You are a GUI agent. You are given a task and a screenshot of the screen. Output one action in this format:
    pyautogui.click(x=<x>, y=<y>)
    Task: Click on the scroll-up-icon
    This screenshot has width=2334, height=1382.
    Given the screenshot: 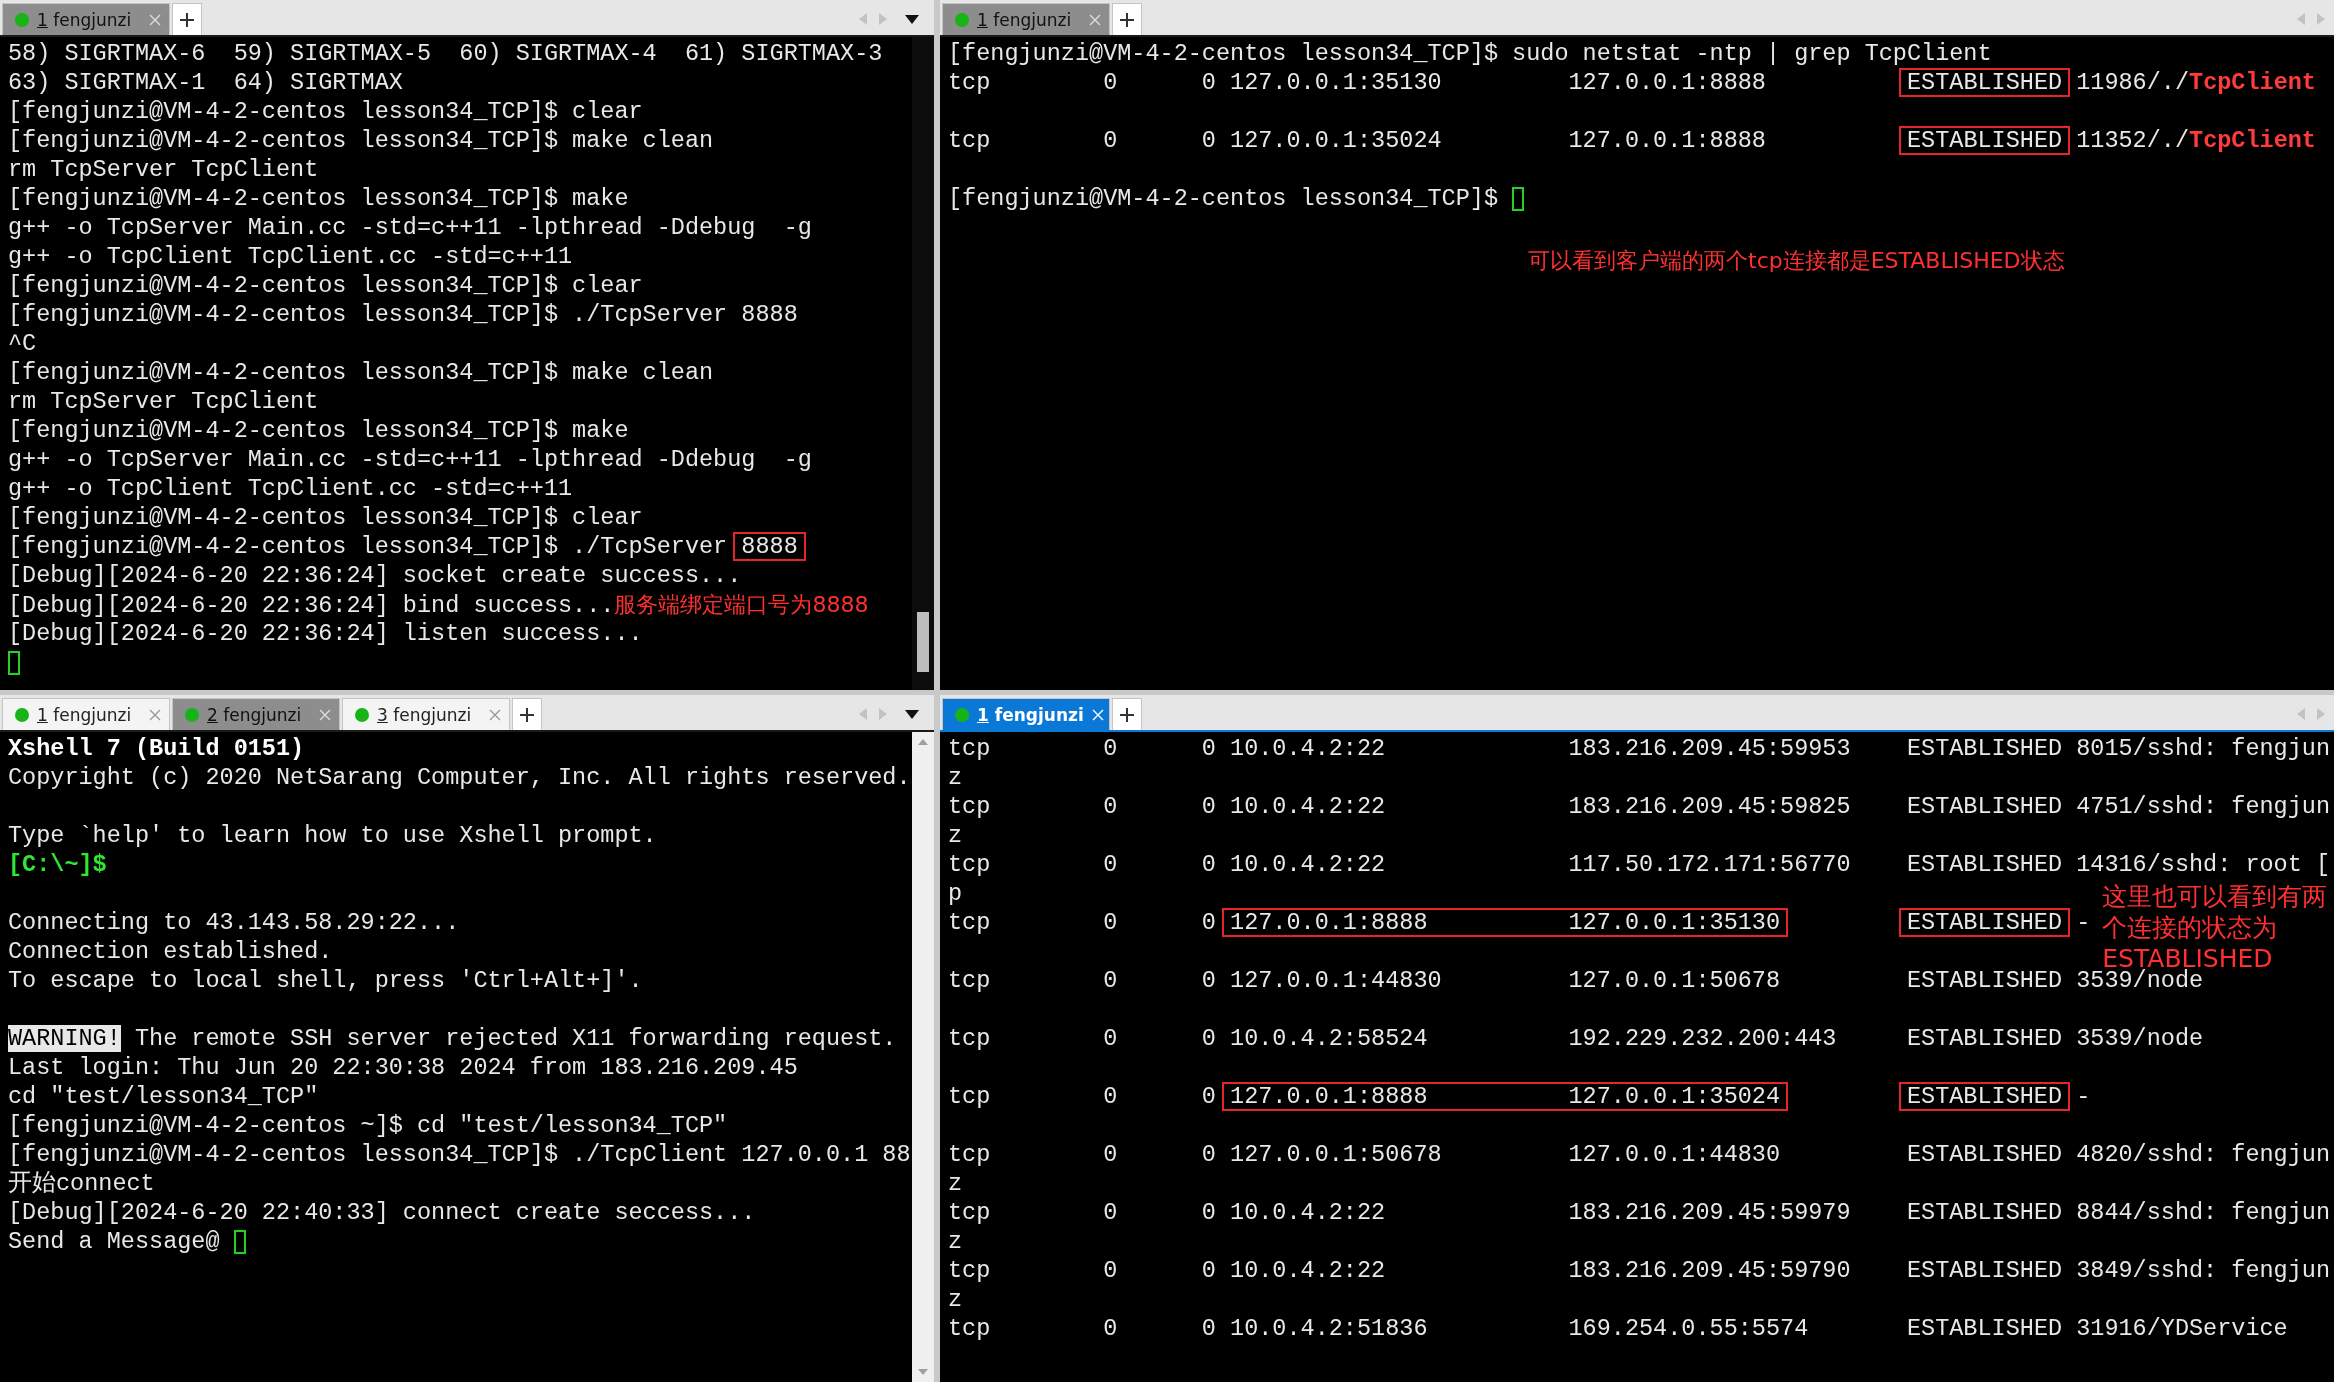 What is the action you would take?
    pyautogui.click(x=923, y=742)
    